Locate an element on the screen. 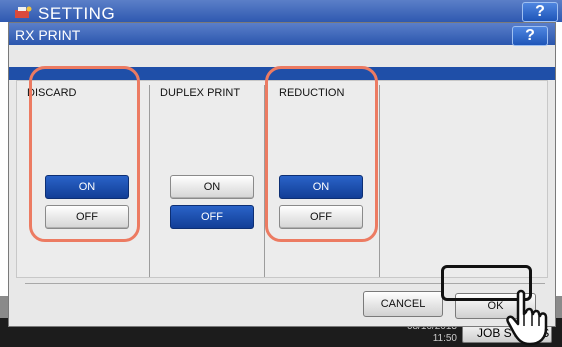  discard-label: DISCARD is located at coordinates (52, 93).